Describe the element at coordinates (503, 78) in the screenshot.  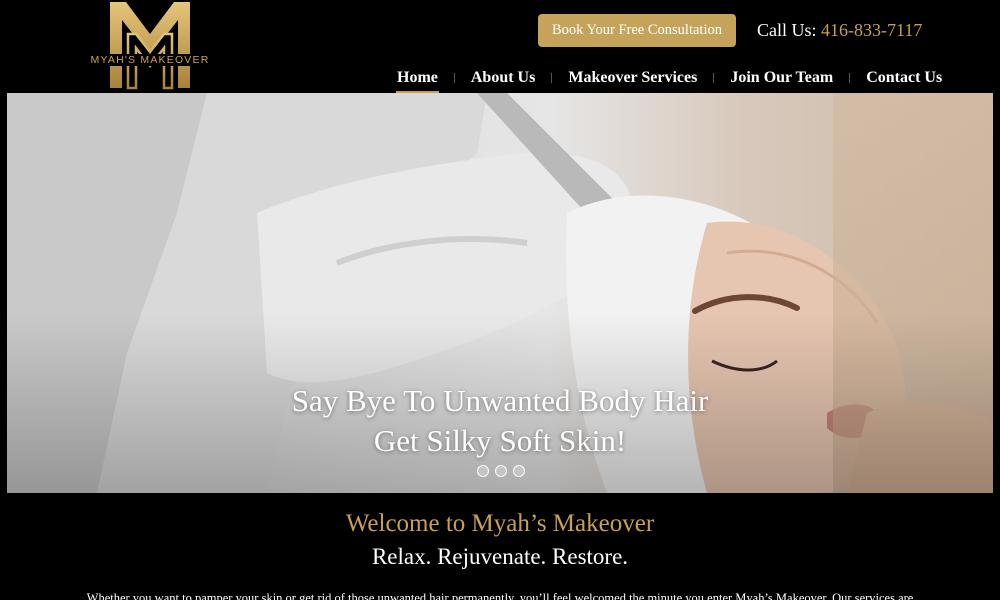
I see `nav-about-us: About Us` at that location.